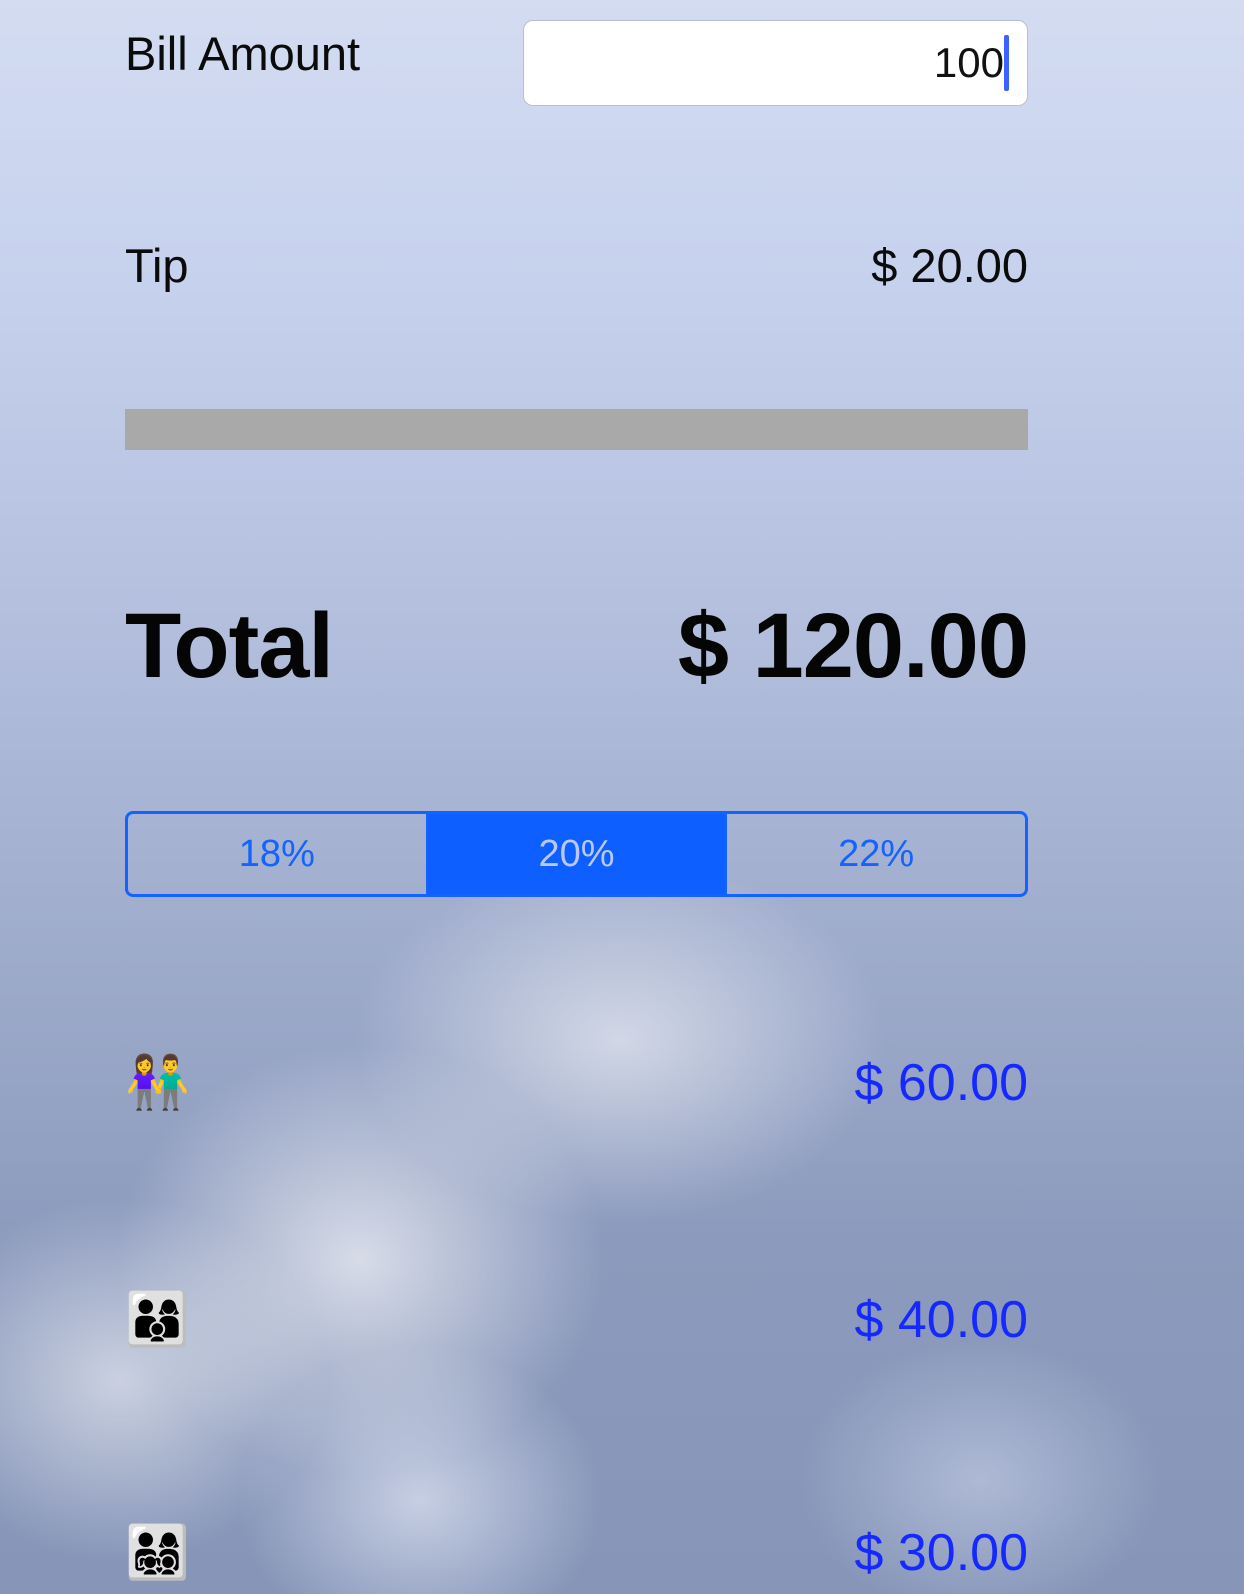  Describe the element at coordinates (775, 63) in the screenshot. I see `bill-amount-input: 100` at that location.